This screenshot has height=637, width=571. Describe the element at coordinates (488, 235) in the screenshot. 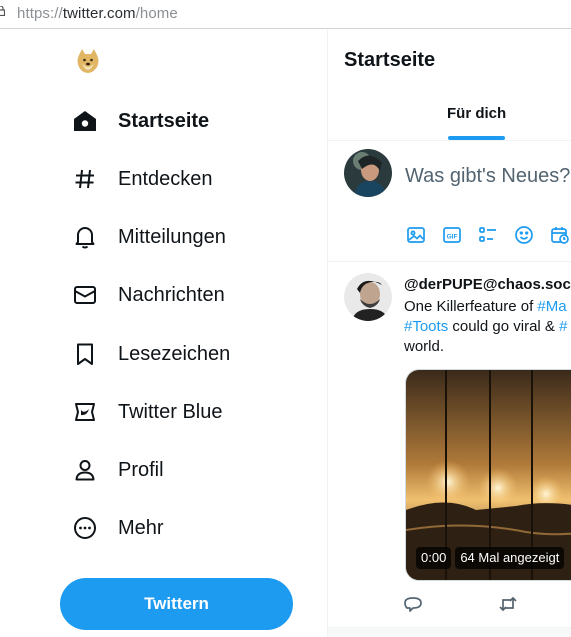

I see `poll-icon` at that location.